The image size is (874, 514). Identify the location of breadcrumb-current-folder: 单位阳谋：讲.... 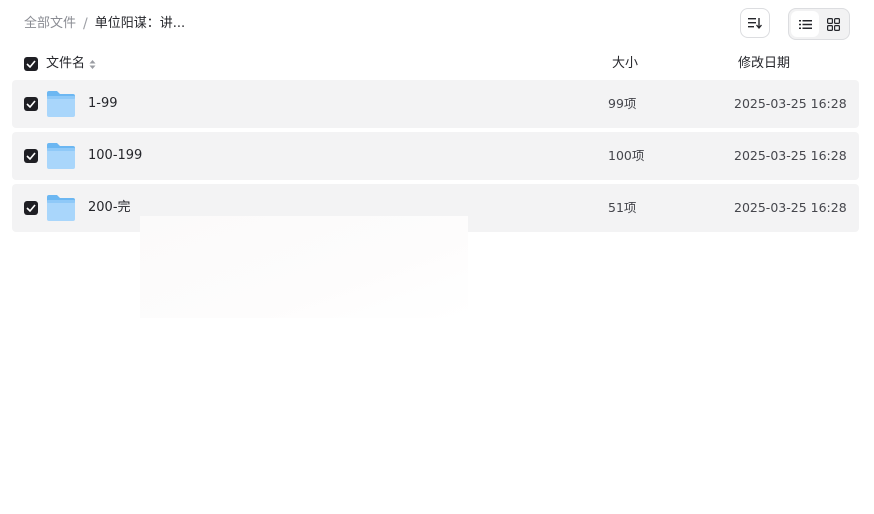
(140, 23).